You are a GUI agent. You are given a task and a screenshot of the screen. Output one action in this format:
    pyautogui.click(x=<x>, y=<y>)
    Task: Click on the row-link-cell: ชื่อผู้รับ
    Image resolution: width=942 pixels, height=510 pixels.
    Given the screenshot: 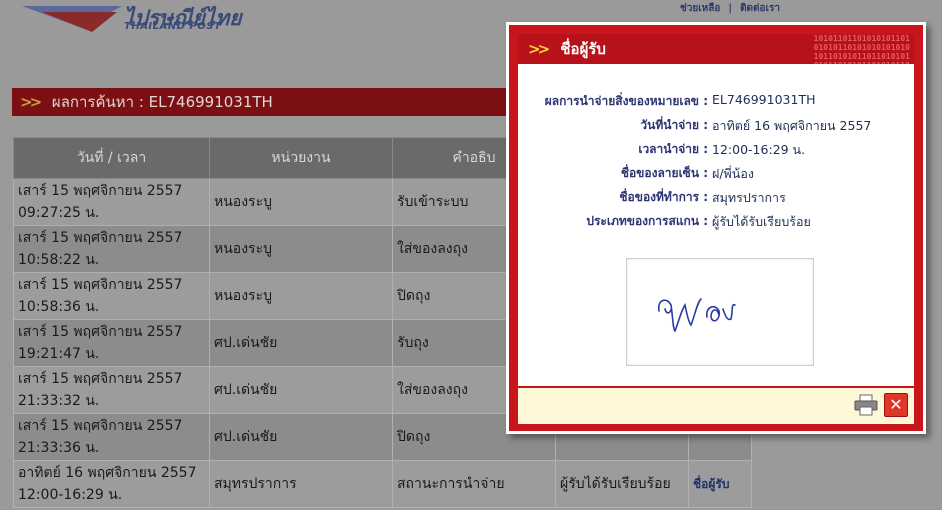 What is the action you would take?
    pyautogui.click(x=720, y=484)
    